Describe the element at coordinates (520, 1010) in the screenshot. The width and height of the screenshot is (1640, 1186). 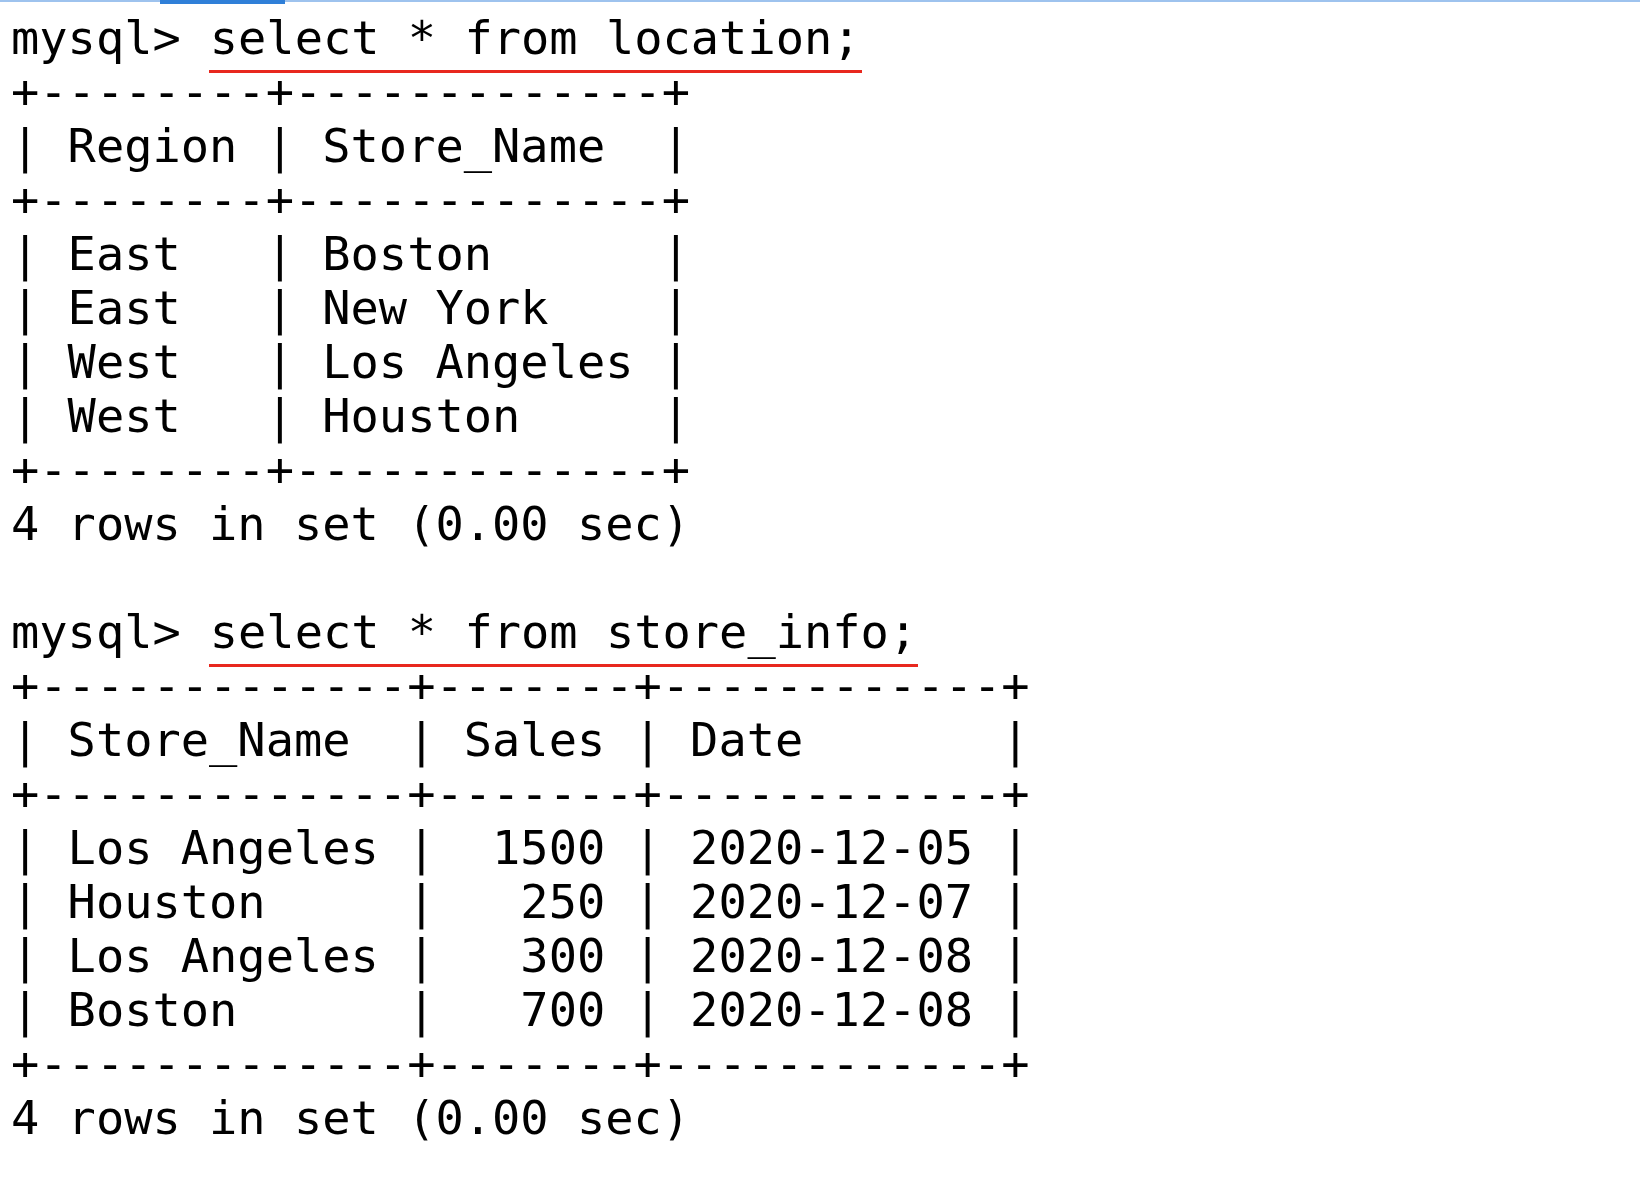
I see `output-line: | Boston | 700 | 2020-12-08 |` at that location.